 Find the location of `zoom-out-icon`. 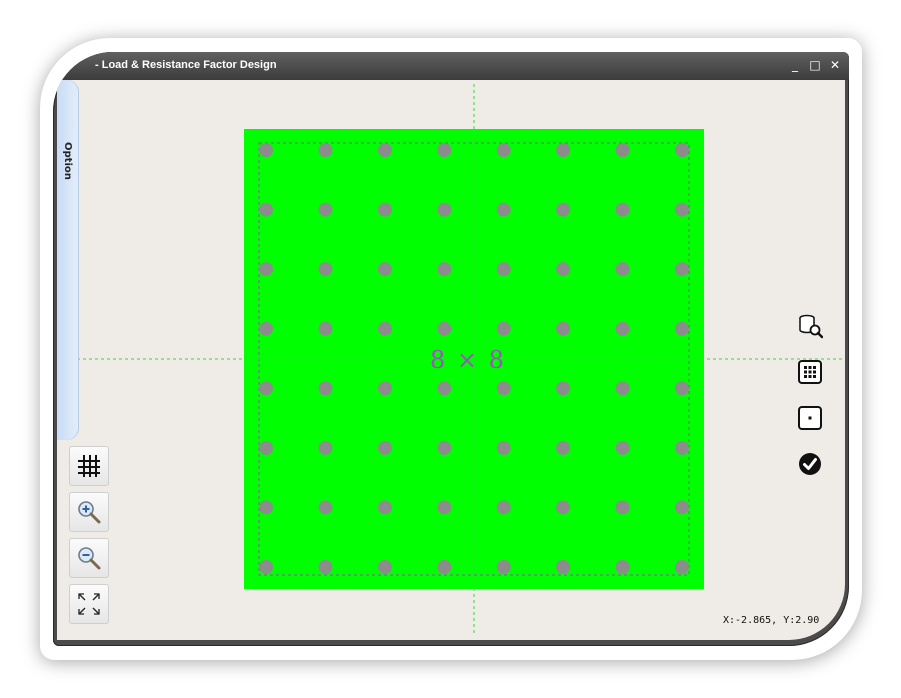

zoom-out-icon is located at coordinates (89, 558).